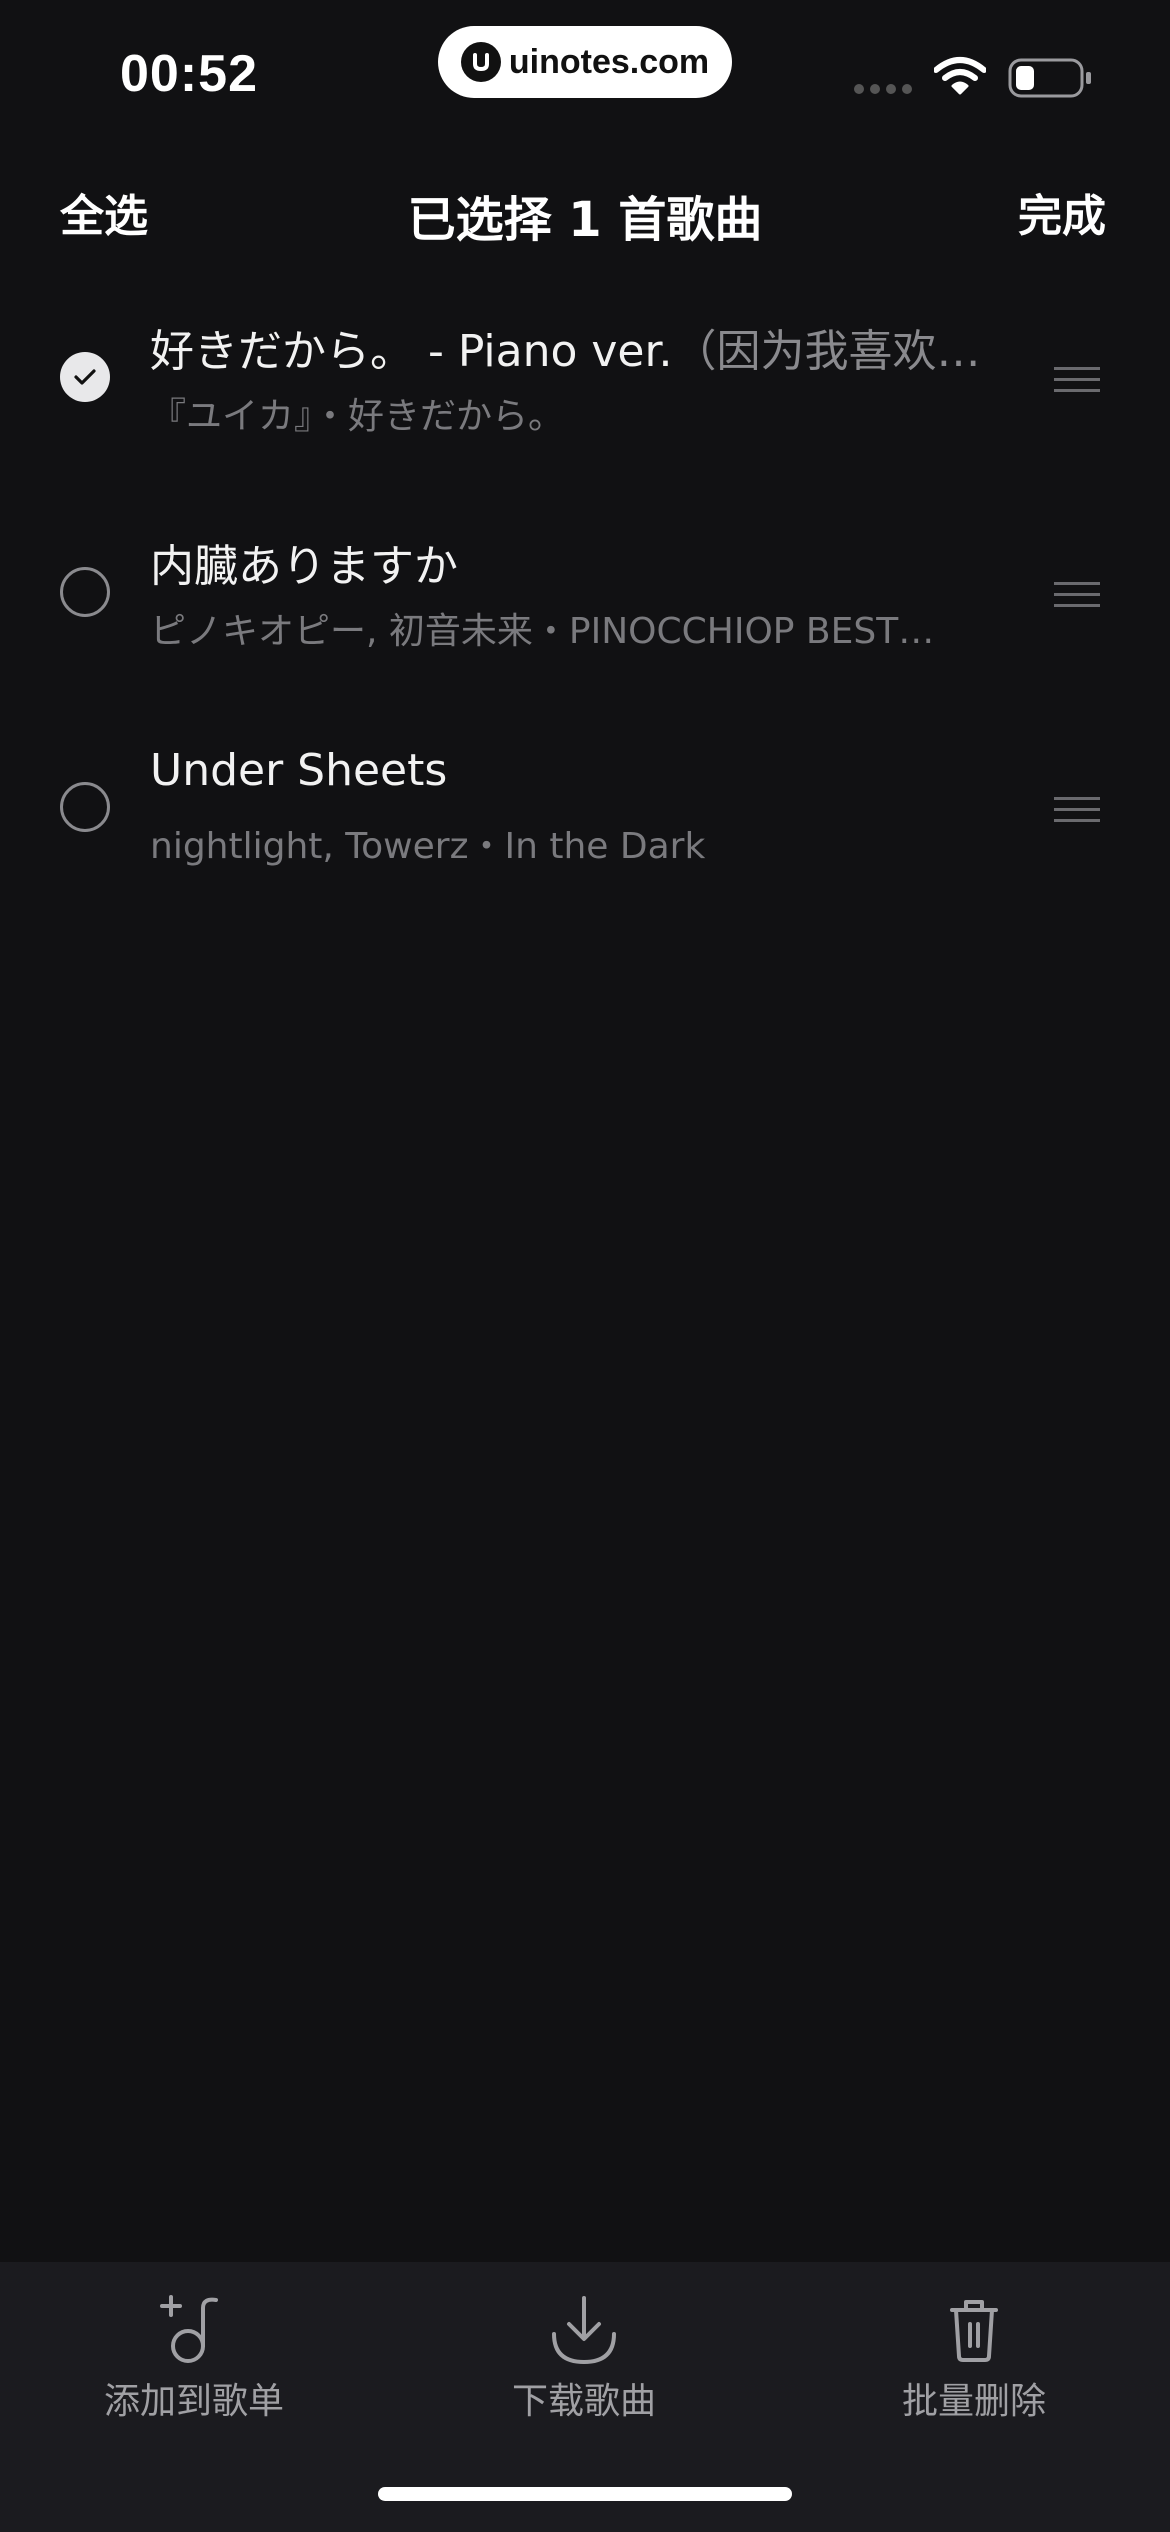 The width and height of the screenshot is (1170, 2532). I want to click on download-icon, so click(584, 2330).